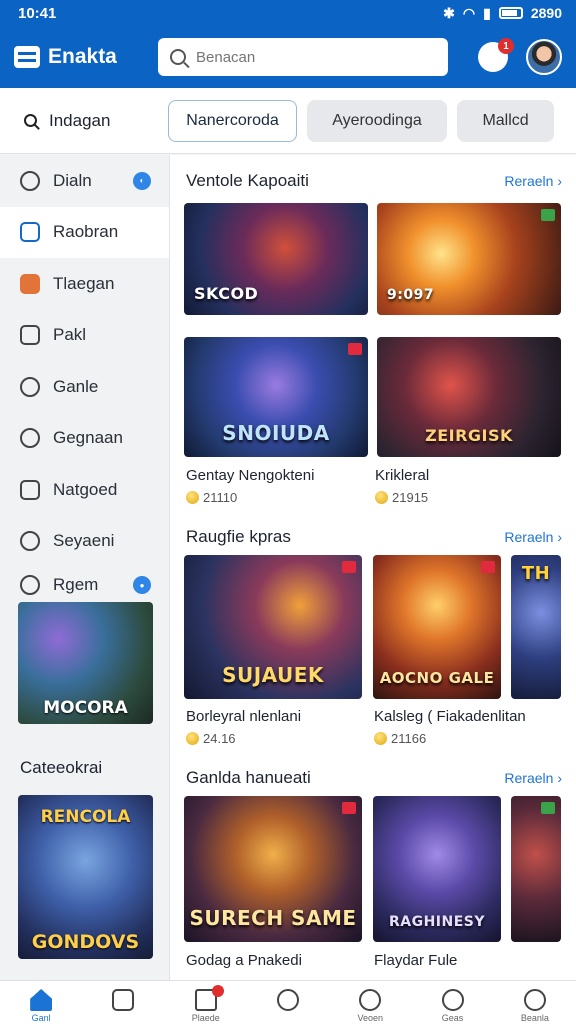 The image size is (576, 1024). Describe the element at coordinates (85, 877) in the screenshot. I see `category-card: RENCOLA GONDOVS` at that location.